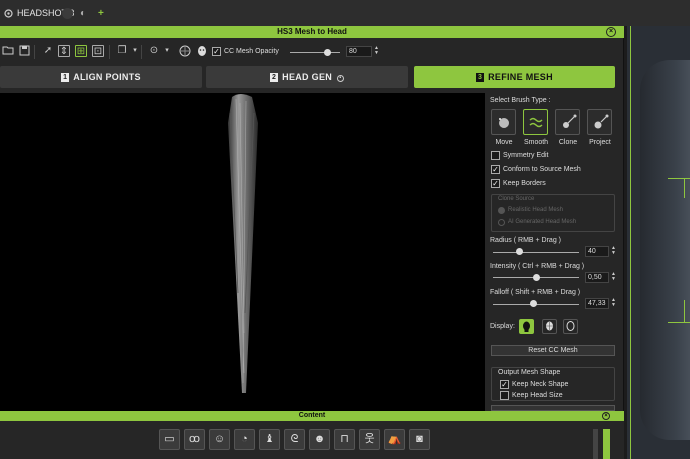 This screenshot has width=690, height=459. What do you see at coordinates (194, 439) in the screenshot?
I see `actor-icon: ꝏ` at bounding box center [194, 439].